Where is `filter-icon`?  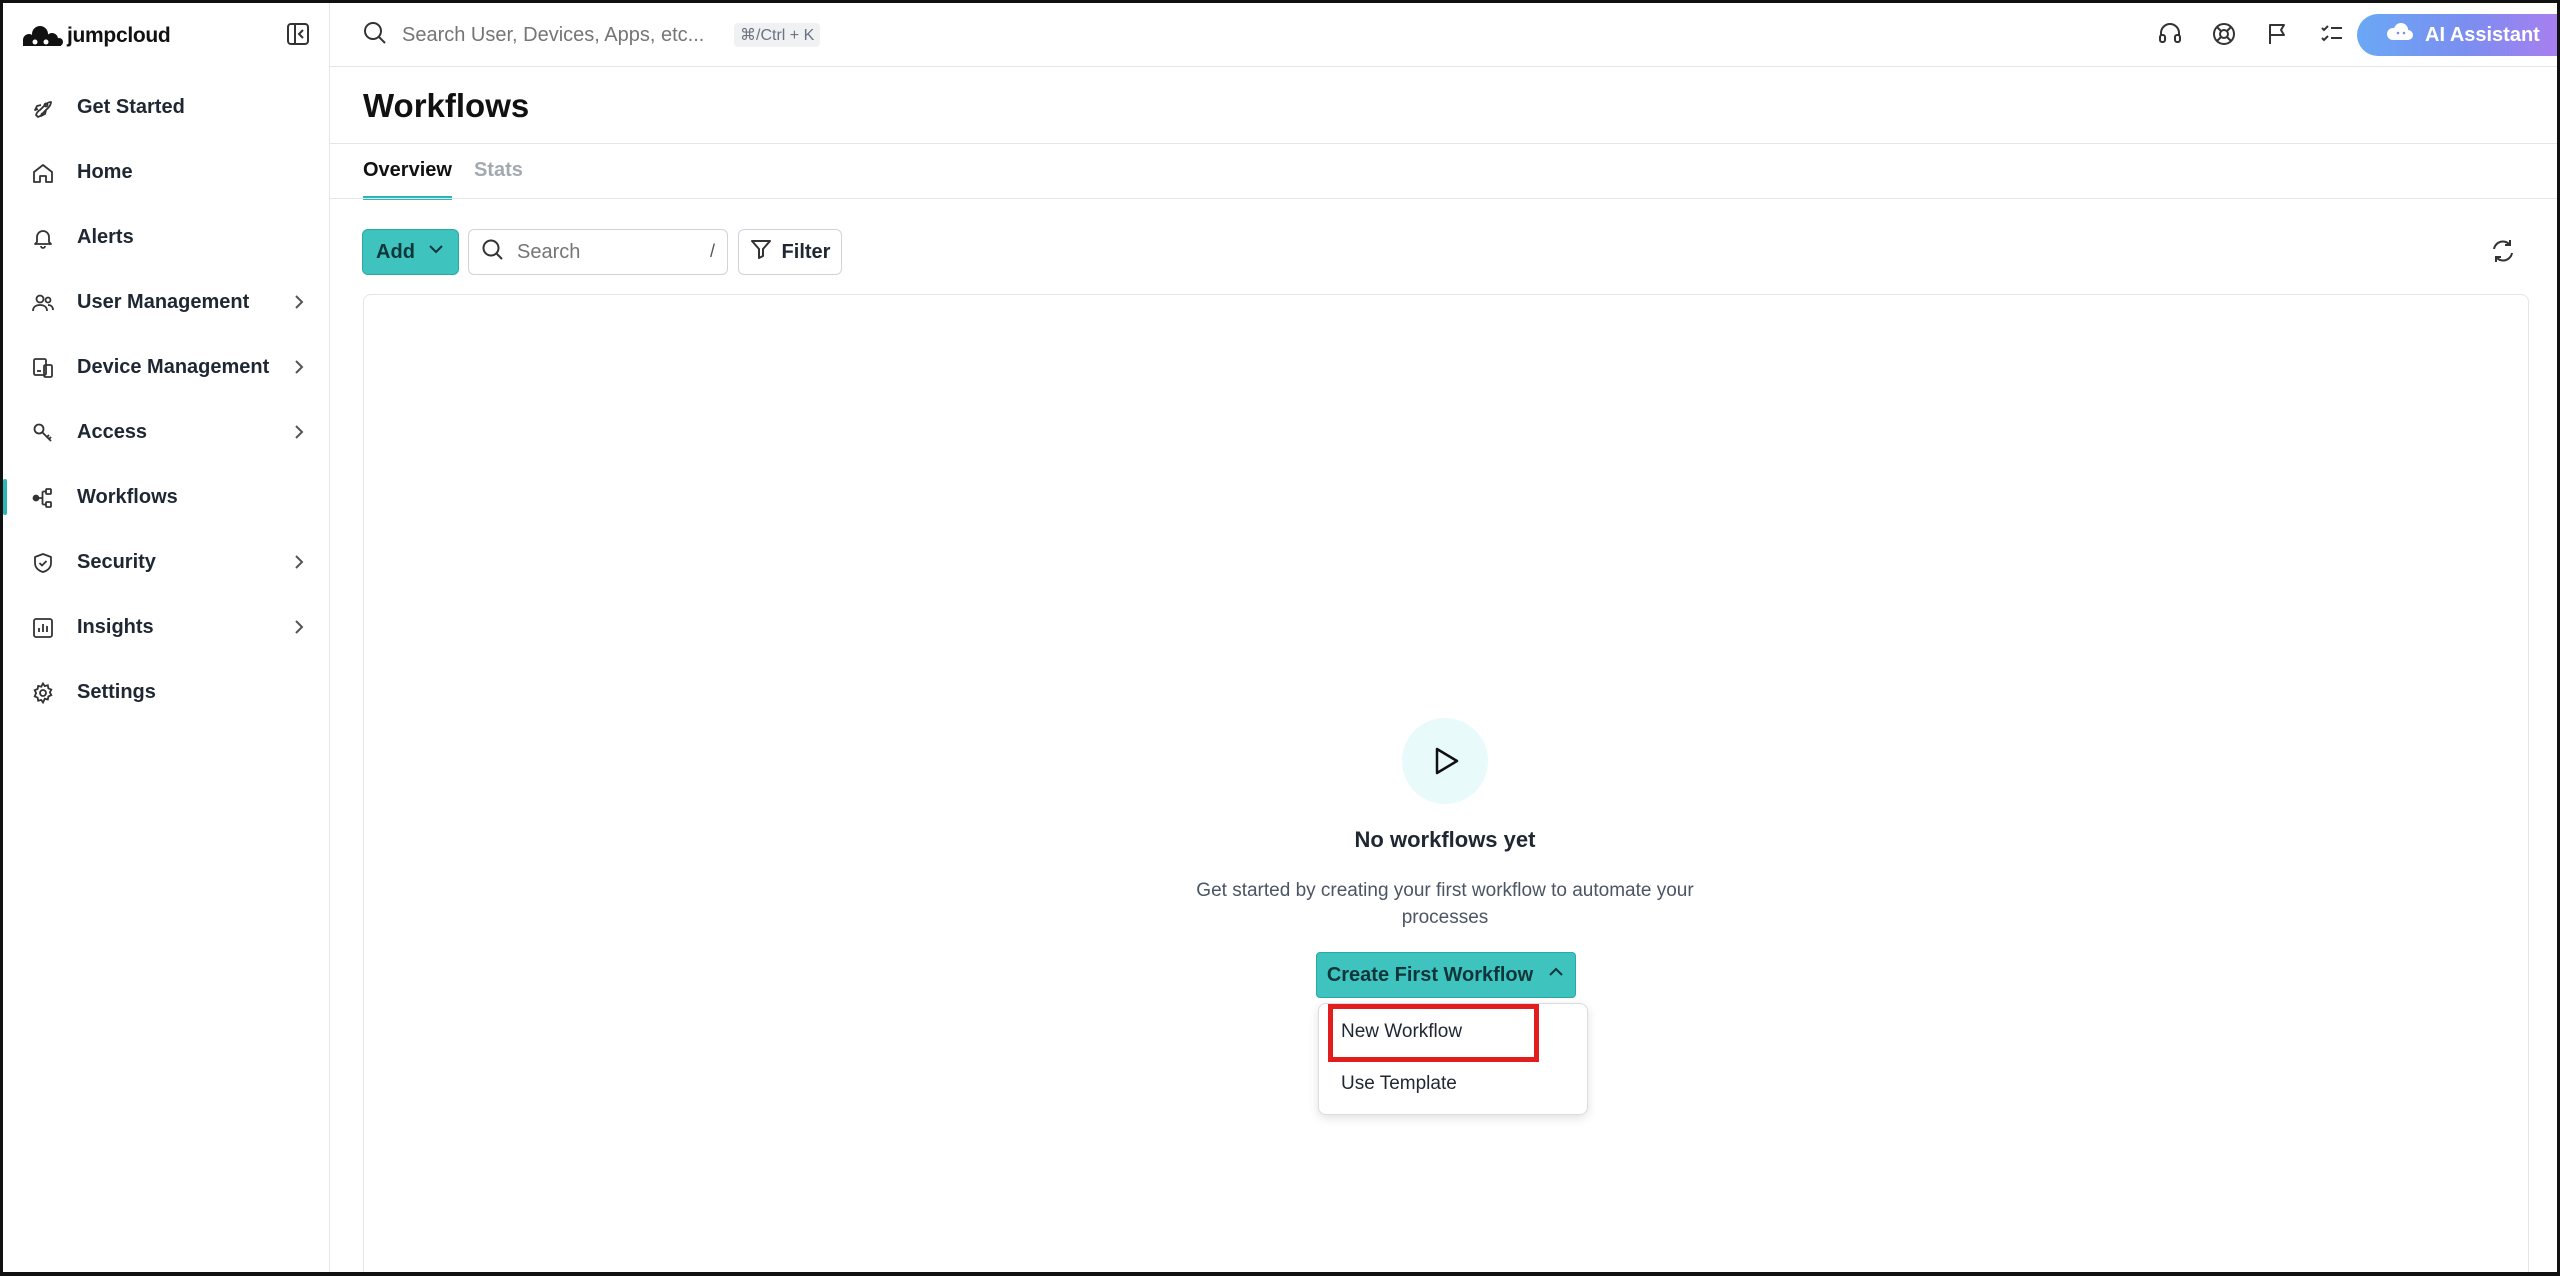
filter-icon is located at coordinates (761, 252).